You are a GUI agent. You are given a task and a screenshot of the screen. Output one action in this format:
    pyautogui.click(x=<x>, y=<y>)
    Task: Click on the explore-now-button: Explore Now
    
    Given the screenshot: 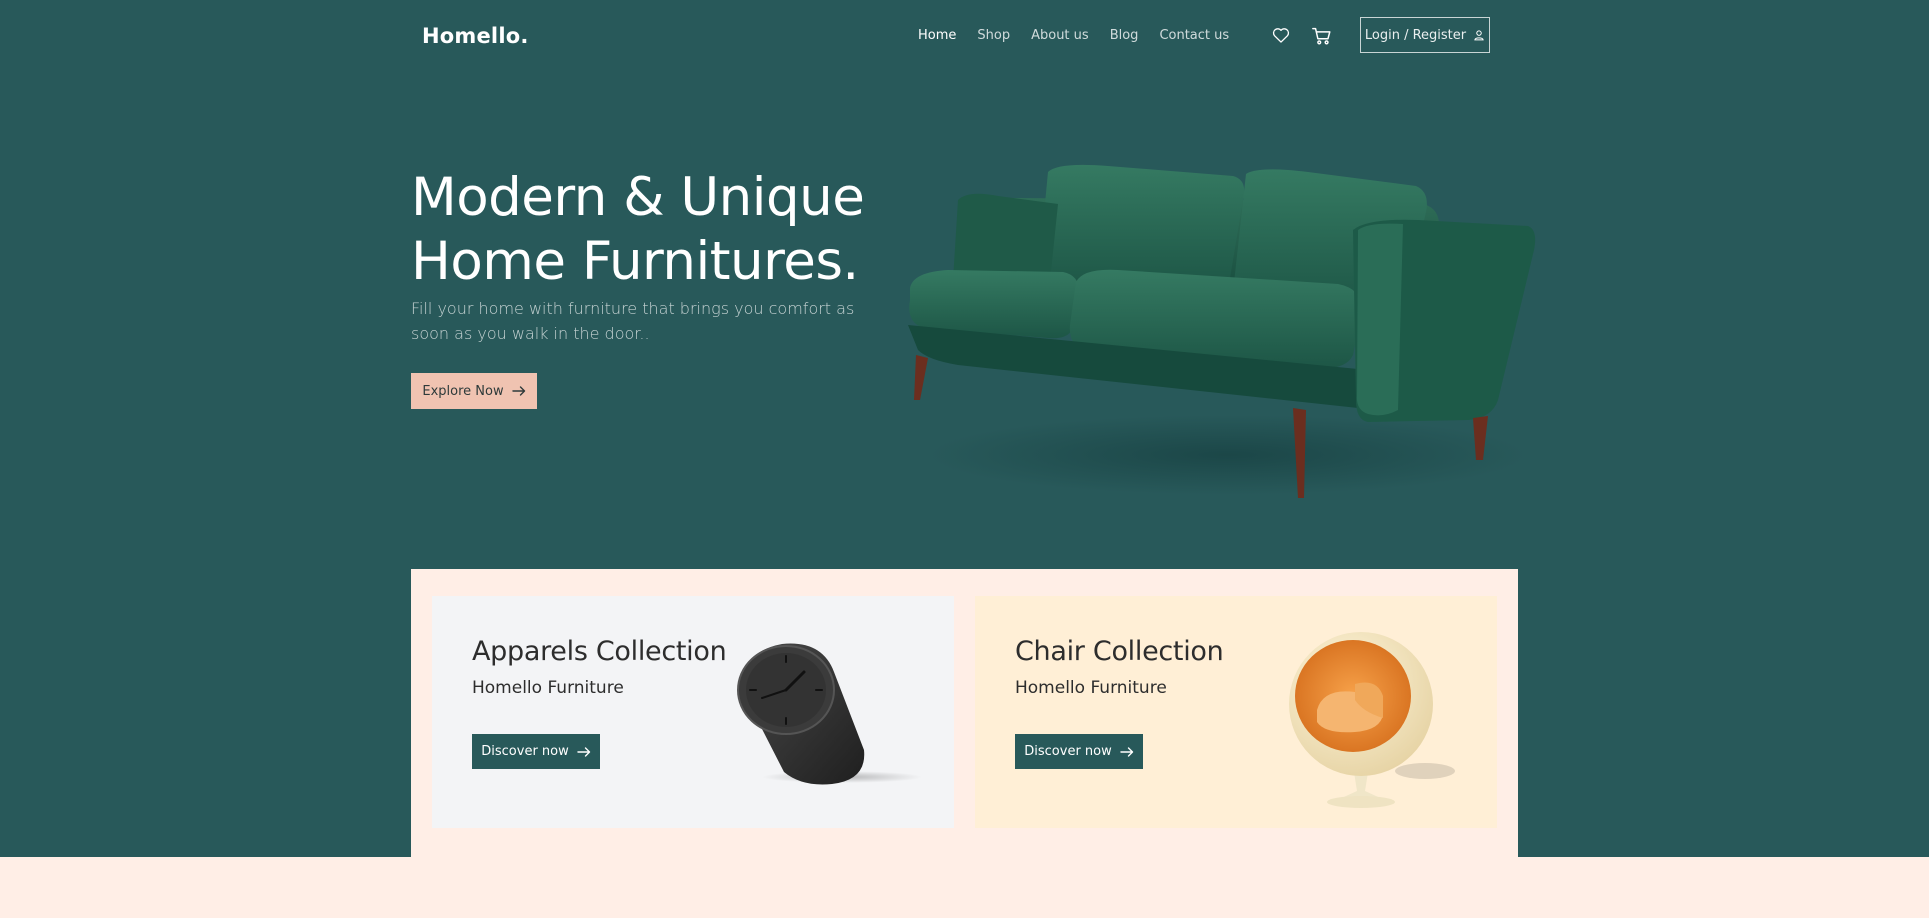 What is the action you would take?
    pyautogui.click(x=474, y=391)
    